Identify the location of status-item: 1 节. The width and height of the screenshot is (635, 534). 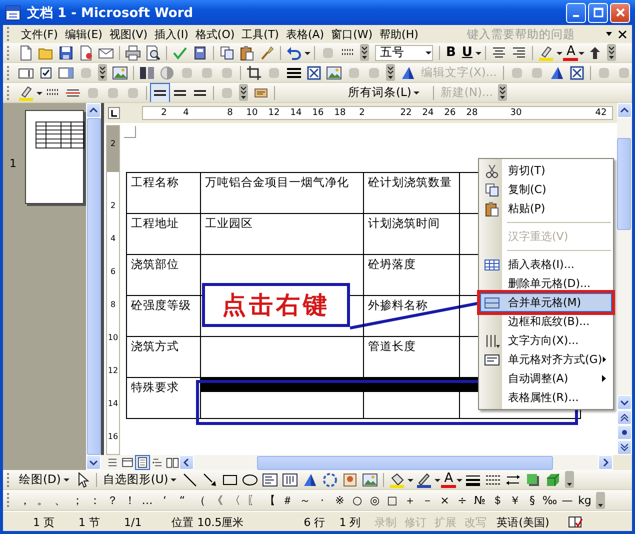
(89, 522).